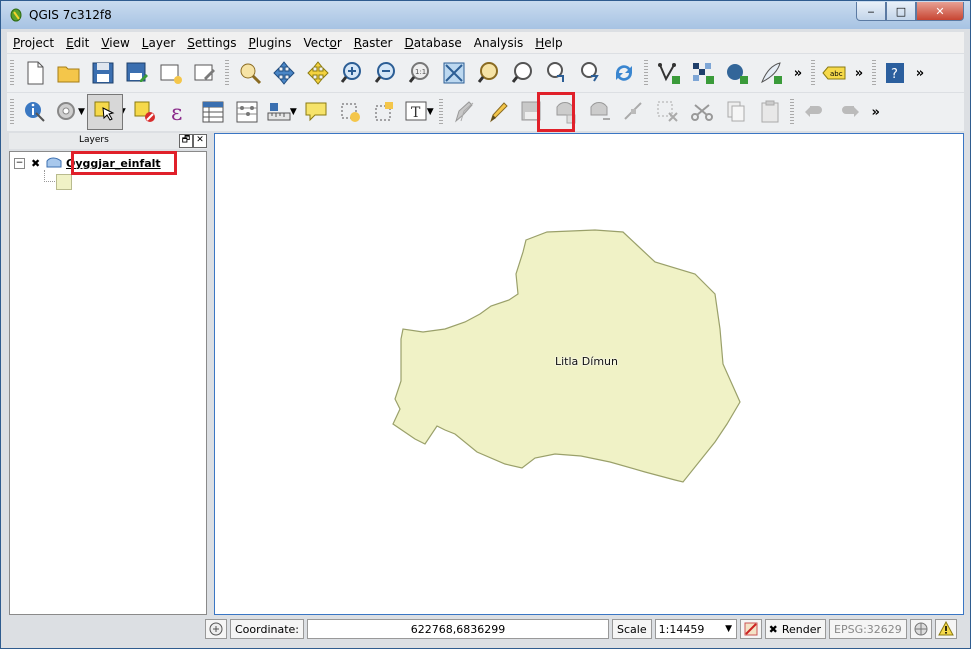 The height and width of the screenshot is (649, 971). Describe the element at coordinates (35, 112) in the screenshot. I see `identify-features-button` at that location.